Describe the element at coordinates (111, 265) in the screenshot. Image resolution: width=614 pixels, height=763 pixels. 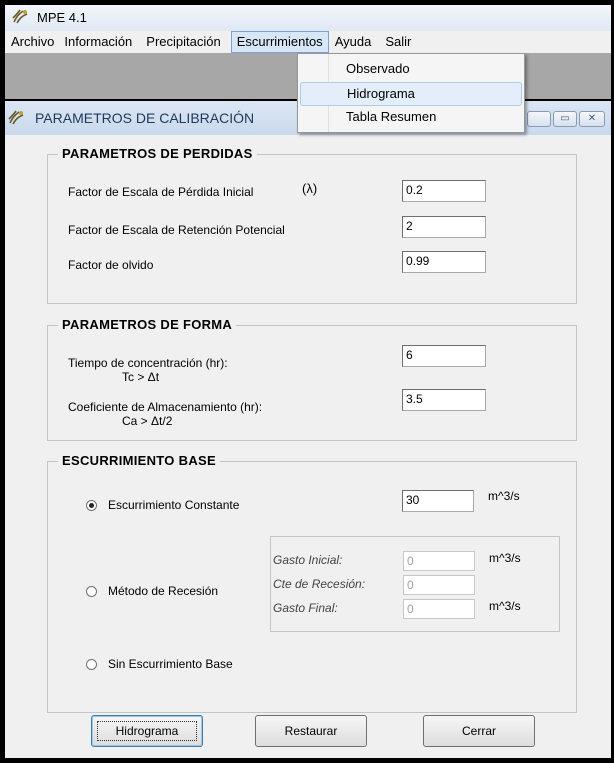
I see `factor-olvido-label: Factor de olvido` at that location.